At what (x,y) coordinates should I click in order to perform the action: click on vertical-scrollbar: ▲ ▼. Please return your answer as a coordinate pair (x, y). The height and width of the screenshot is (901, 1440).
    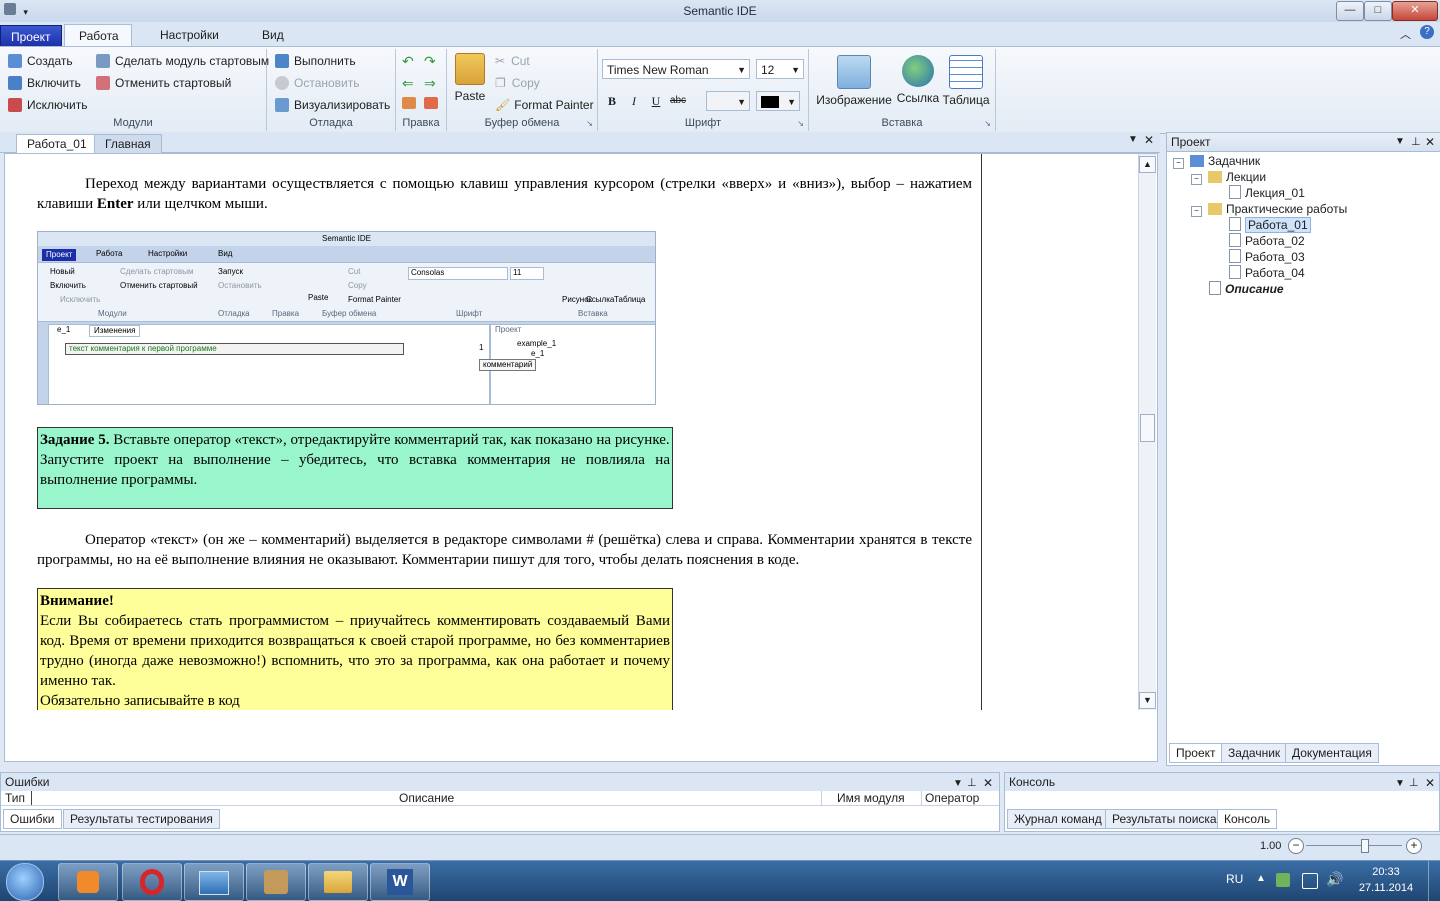
    Looking at the image, I should click on (1147, 432).